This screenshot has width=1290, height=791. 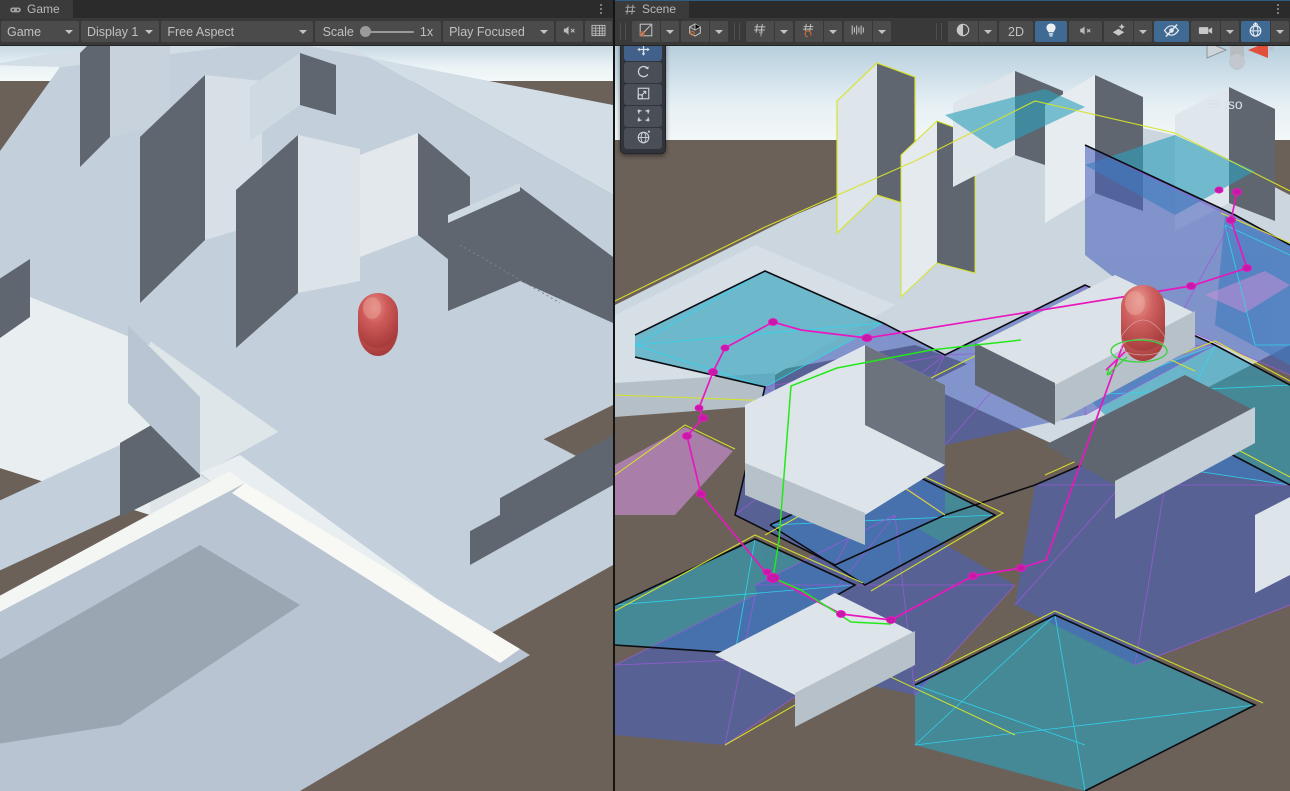 I want to click on rect-transform-icon, so click(x=643, y=117).